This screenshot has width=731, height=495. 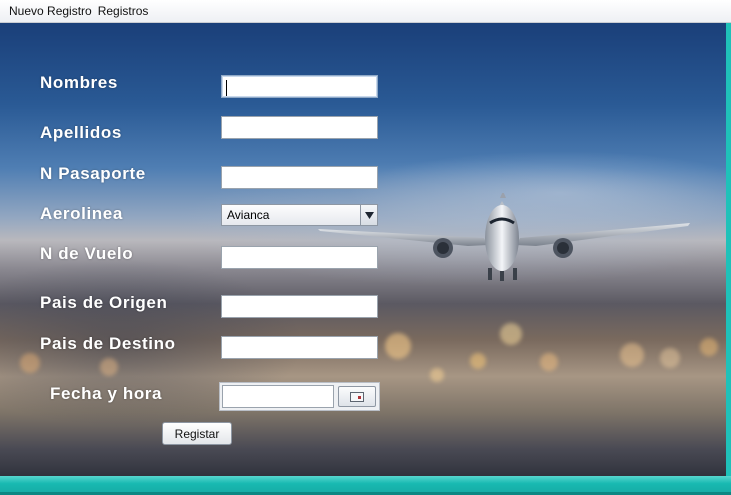 What do you see at coordinates (197, 433) in the screenshot?
I see `registrar-button: Registar` at bounding box center [197, 433].